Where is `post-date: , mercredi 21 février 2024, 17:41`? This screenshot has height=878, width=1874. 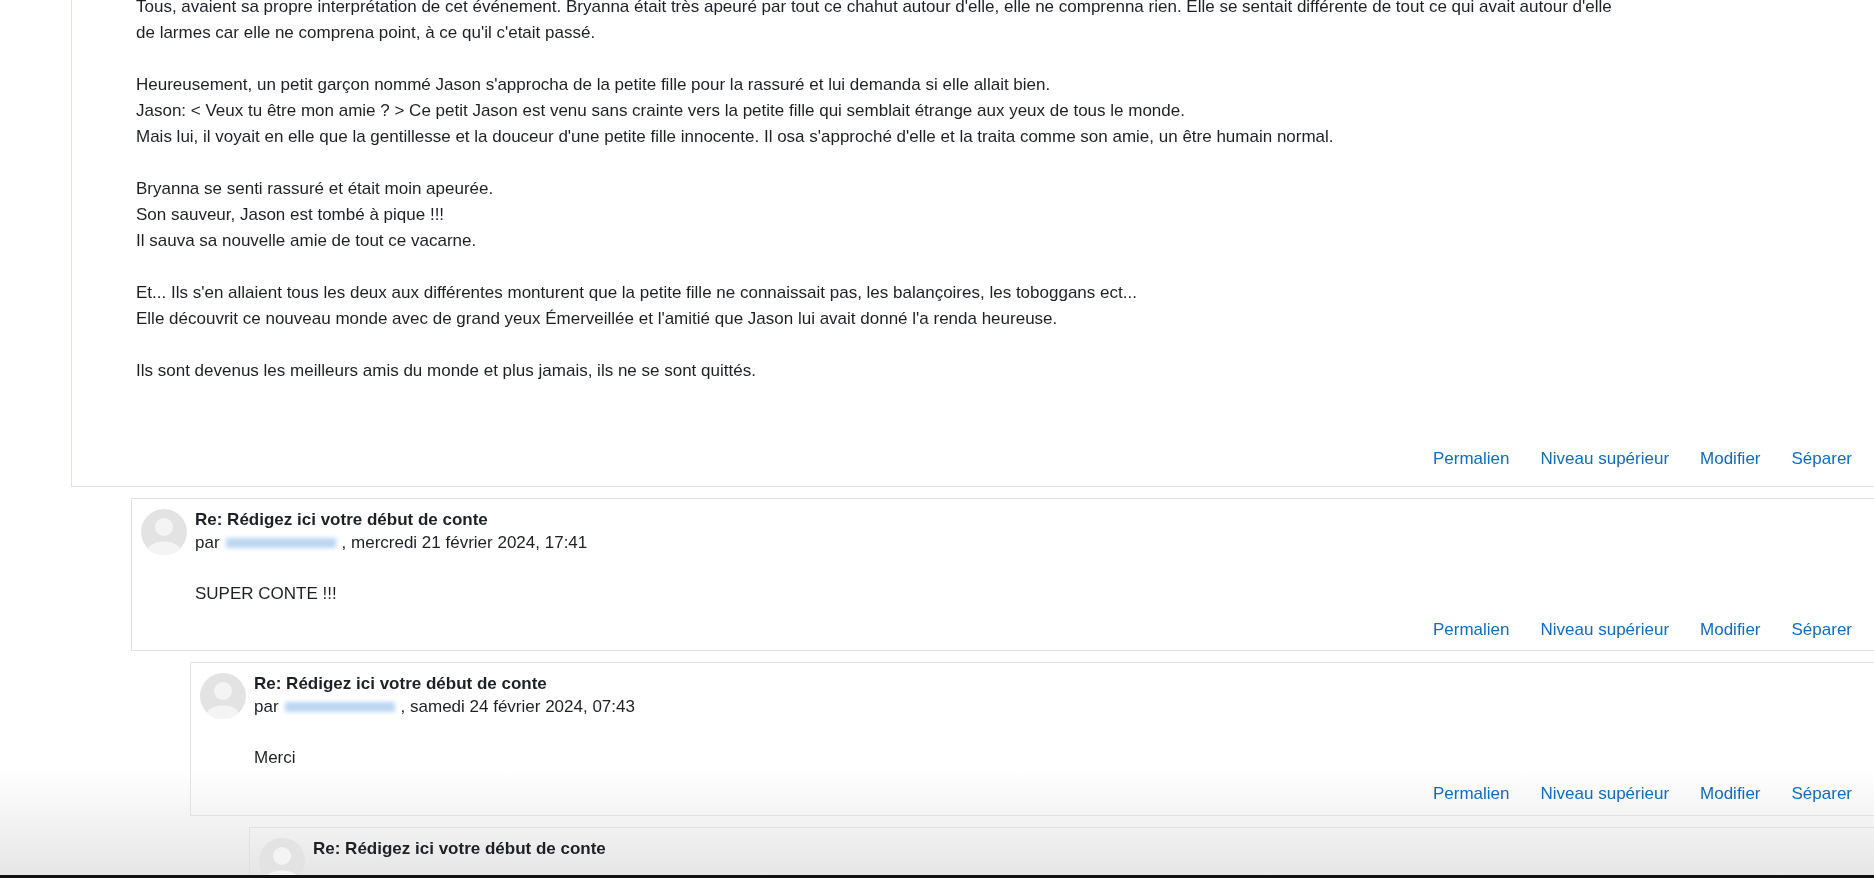 post-date: , mercredi 21 février 2024, 17:41 is located at coordinates (464, 542).